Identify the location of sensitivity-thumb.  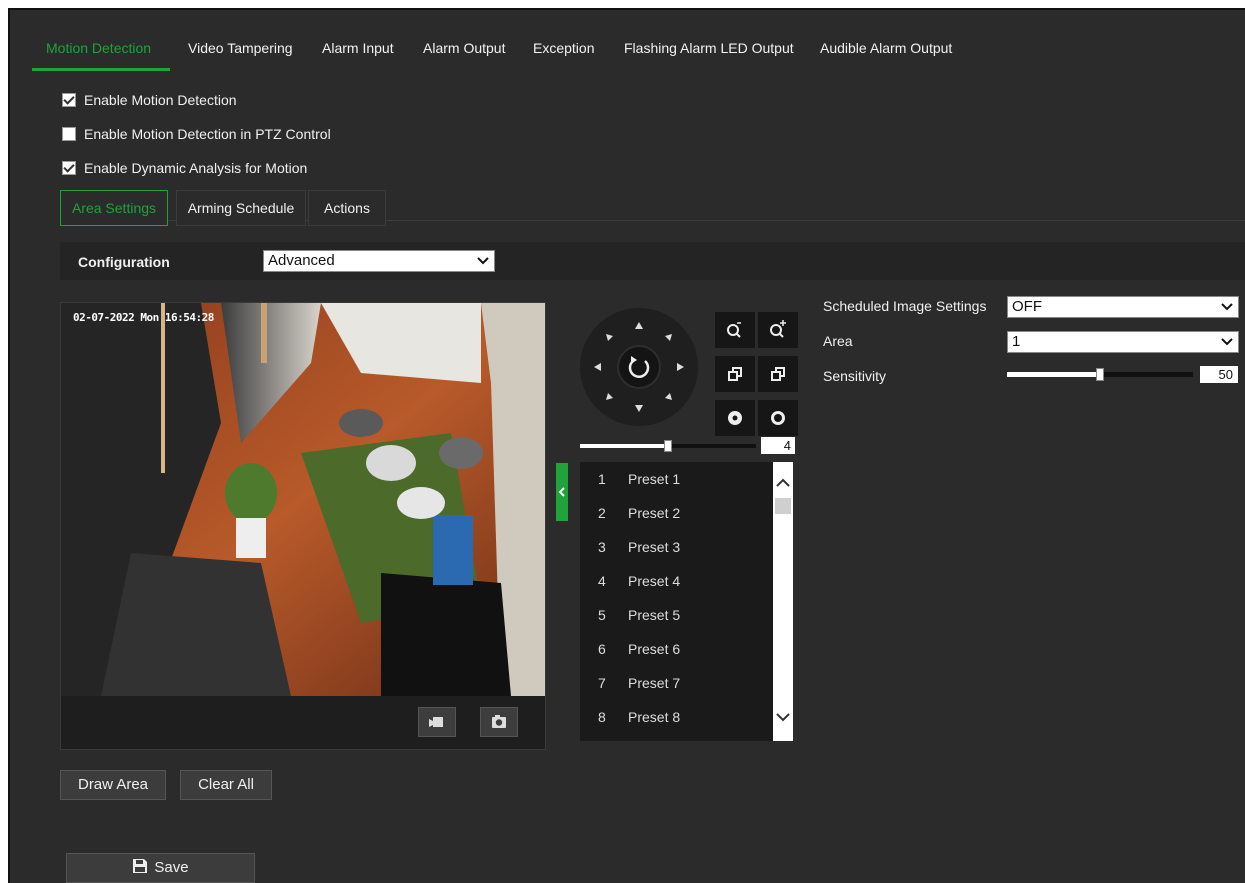
(1100, 374).